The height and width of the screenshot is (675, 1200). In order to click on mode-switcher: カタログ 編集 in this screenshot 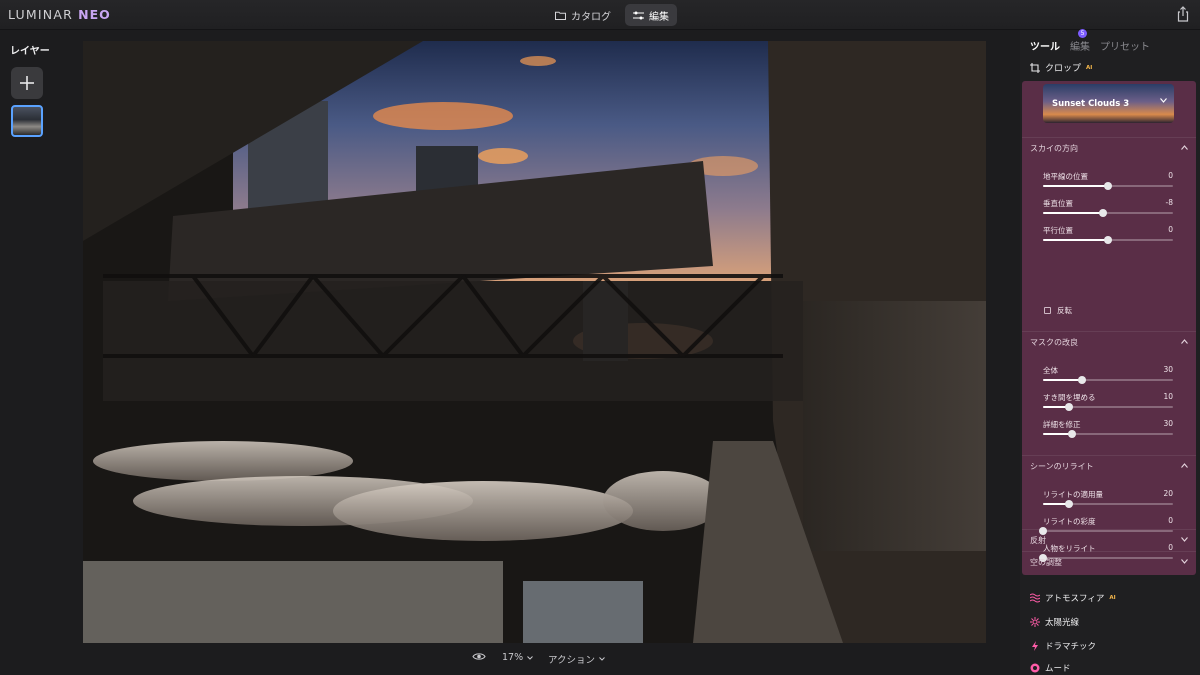, I will do `click(612, 15)`.